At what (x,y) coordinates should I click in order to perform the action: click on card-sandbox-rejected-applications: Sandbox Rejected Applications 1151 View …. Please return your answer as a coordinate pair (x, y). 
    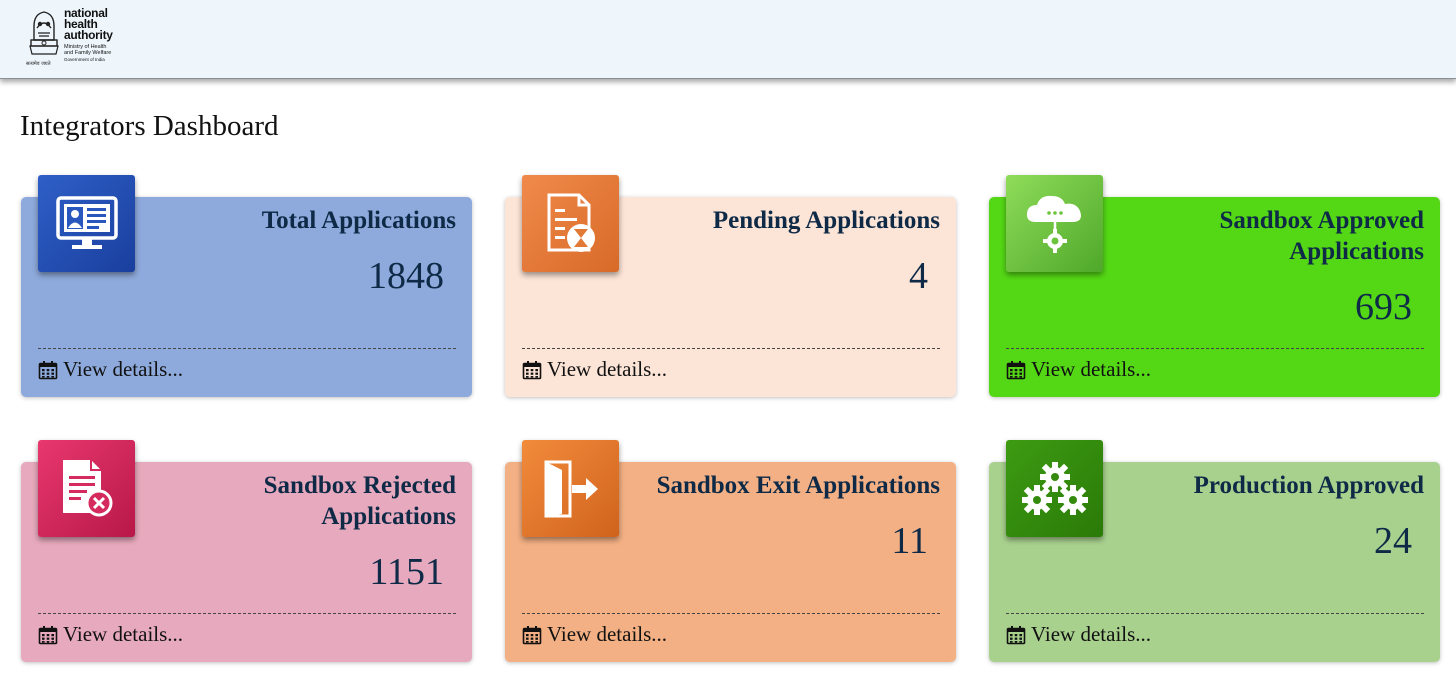
    Looking at the image, I should click on (246, 551).